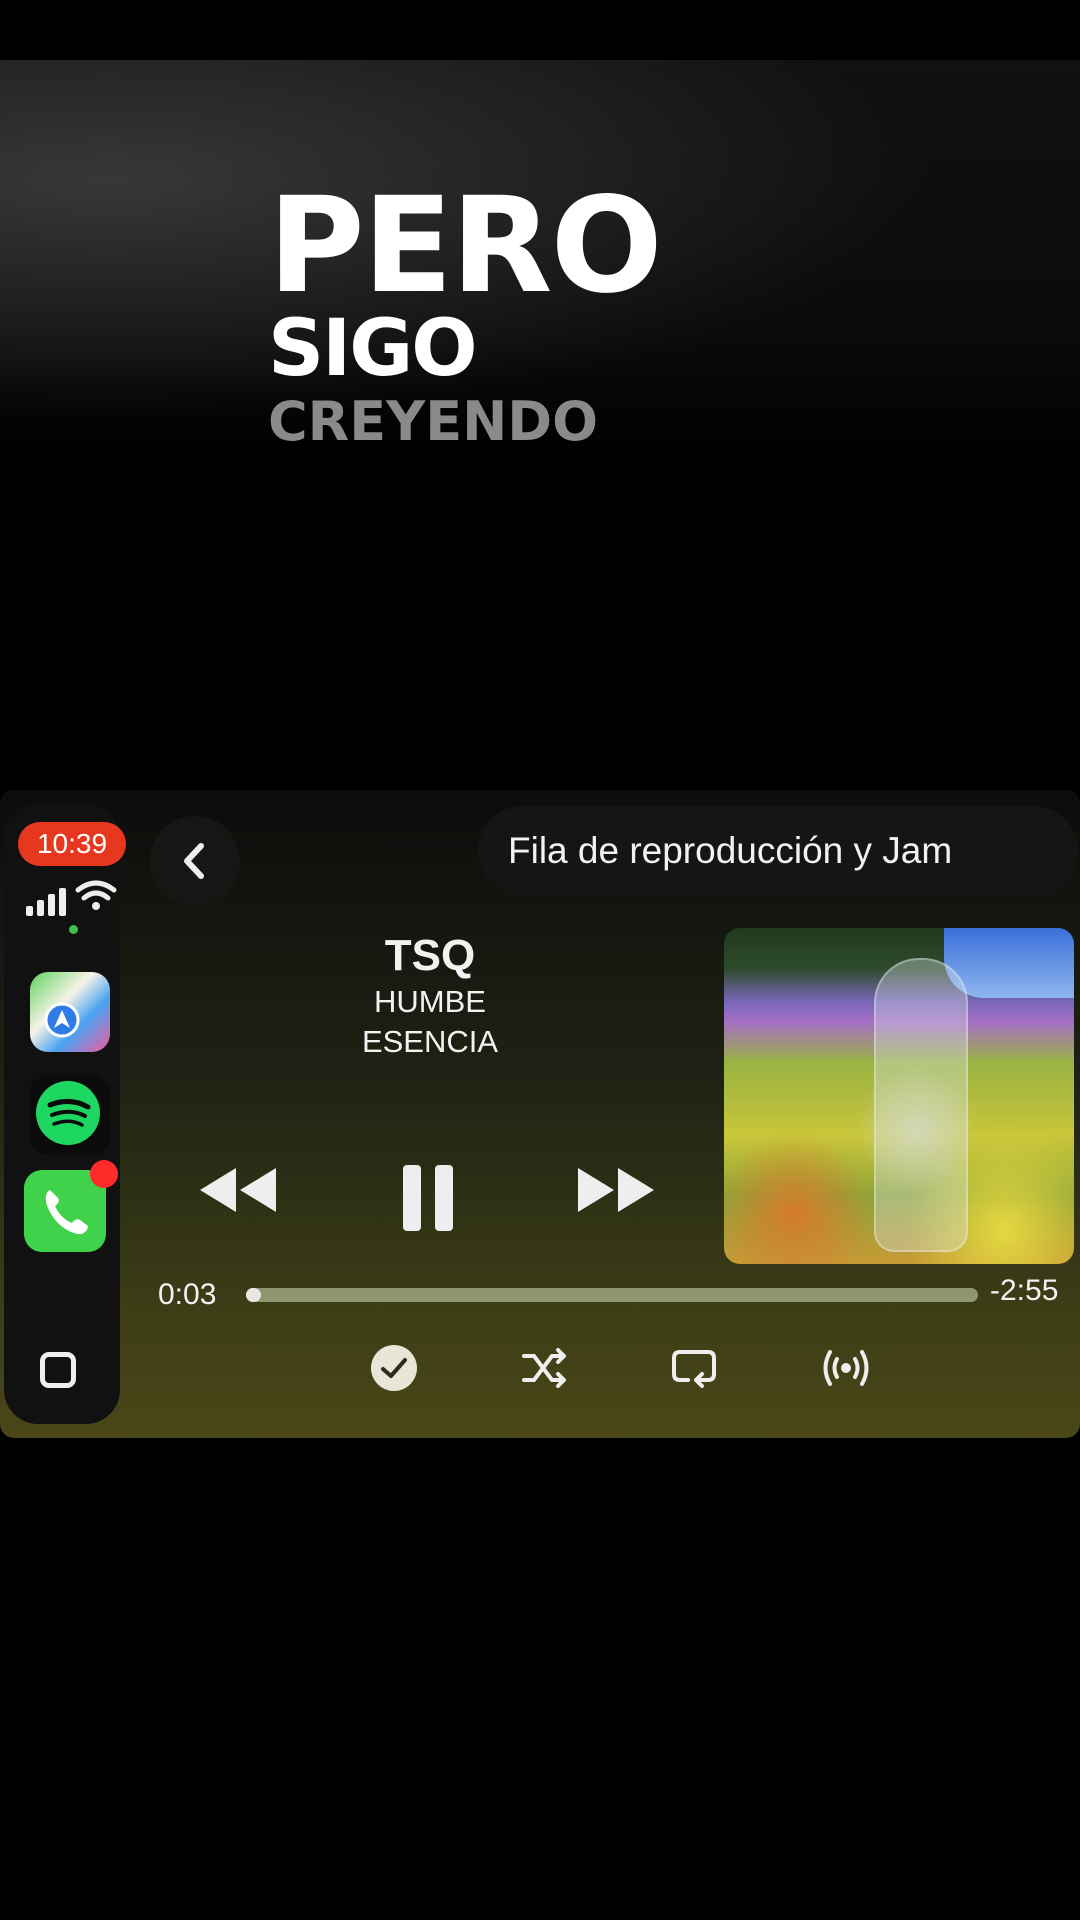  Describe the element at coordinates (778, 851) in the screenshot. I see `queue-jam-button: Fila de reproducción y Jam` at that location.